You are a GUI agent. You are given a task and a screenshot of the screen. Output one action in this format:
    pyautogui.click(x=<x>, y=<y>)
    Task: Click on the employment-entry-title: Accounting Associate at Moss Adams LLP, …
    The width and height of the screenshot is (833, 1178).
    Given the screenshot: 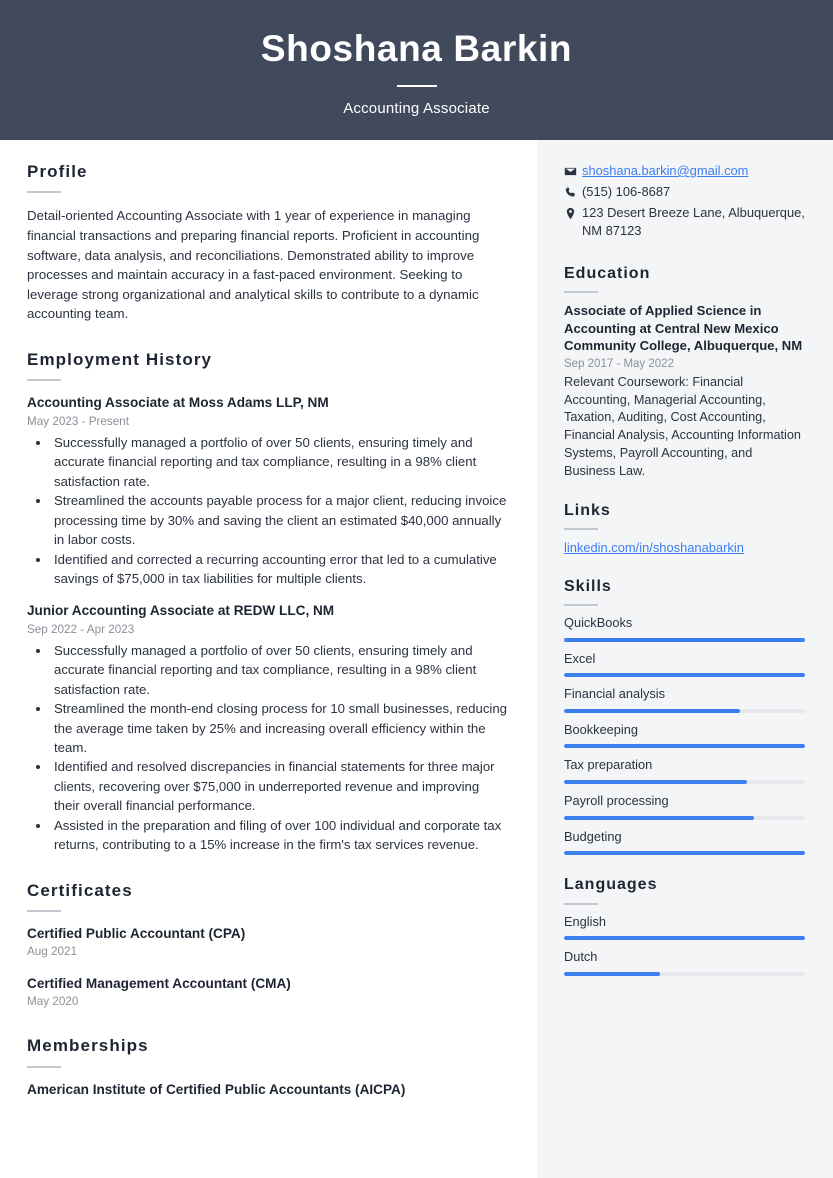 What is the action you would take?
    pyautogui.click(x=178, y=403)
    